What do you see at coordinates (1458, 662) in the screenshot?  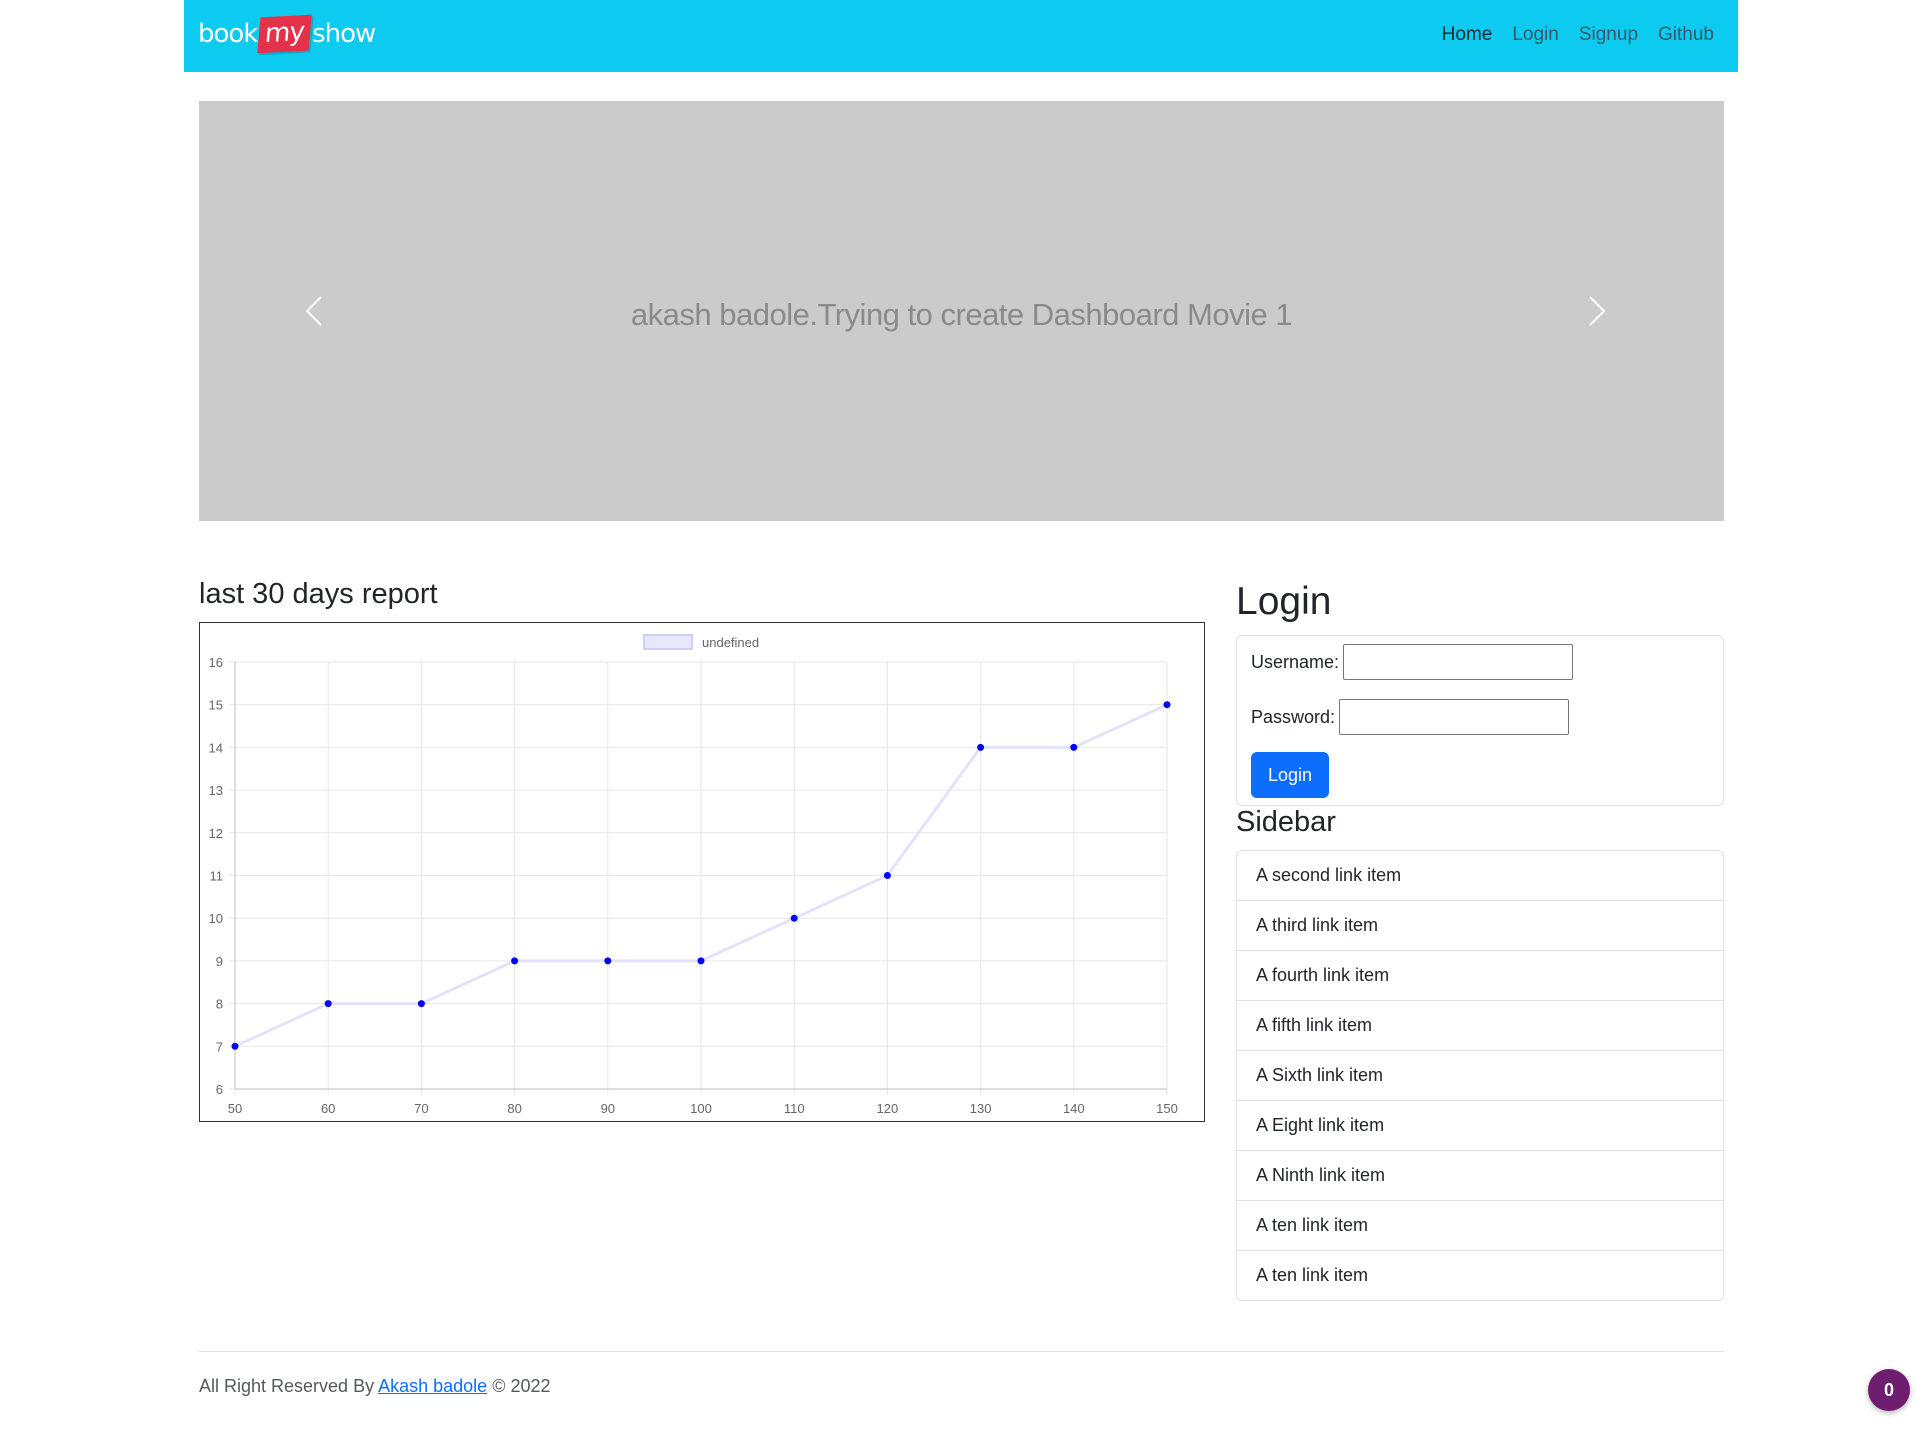 I see `username-input` at bounding box center [1458, 662].